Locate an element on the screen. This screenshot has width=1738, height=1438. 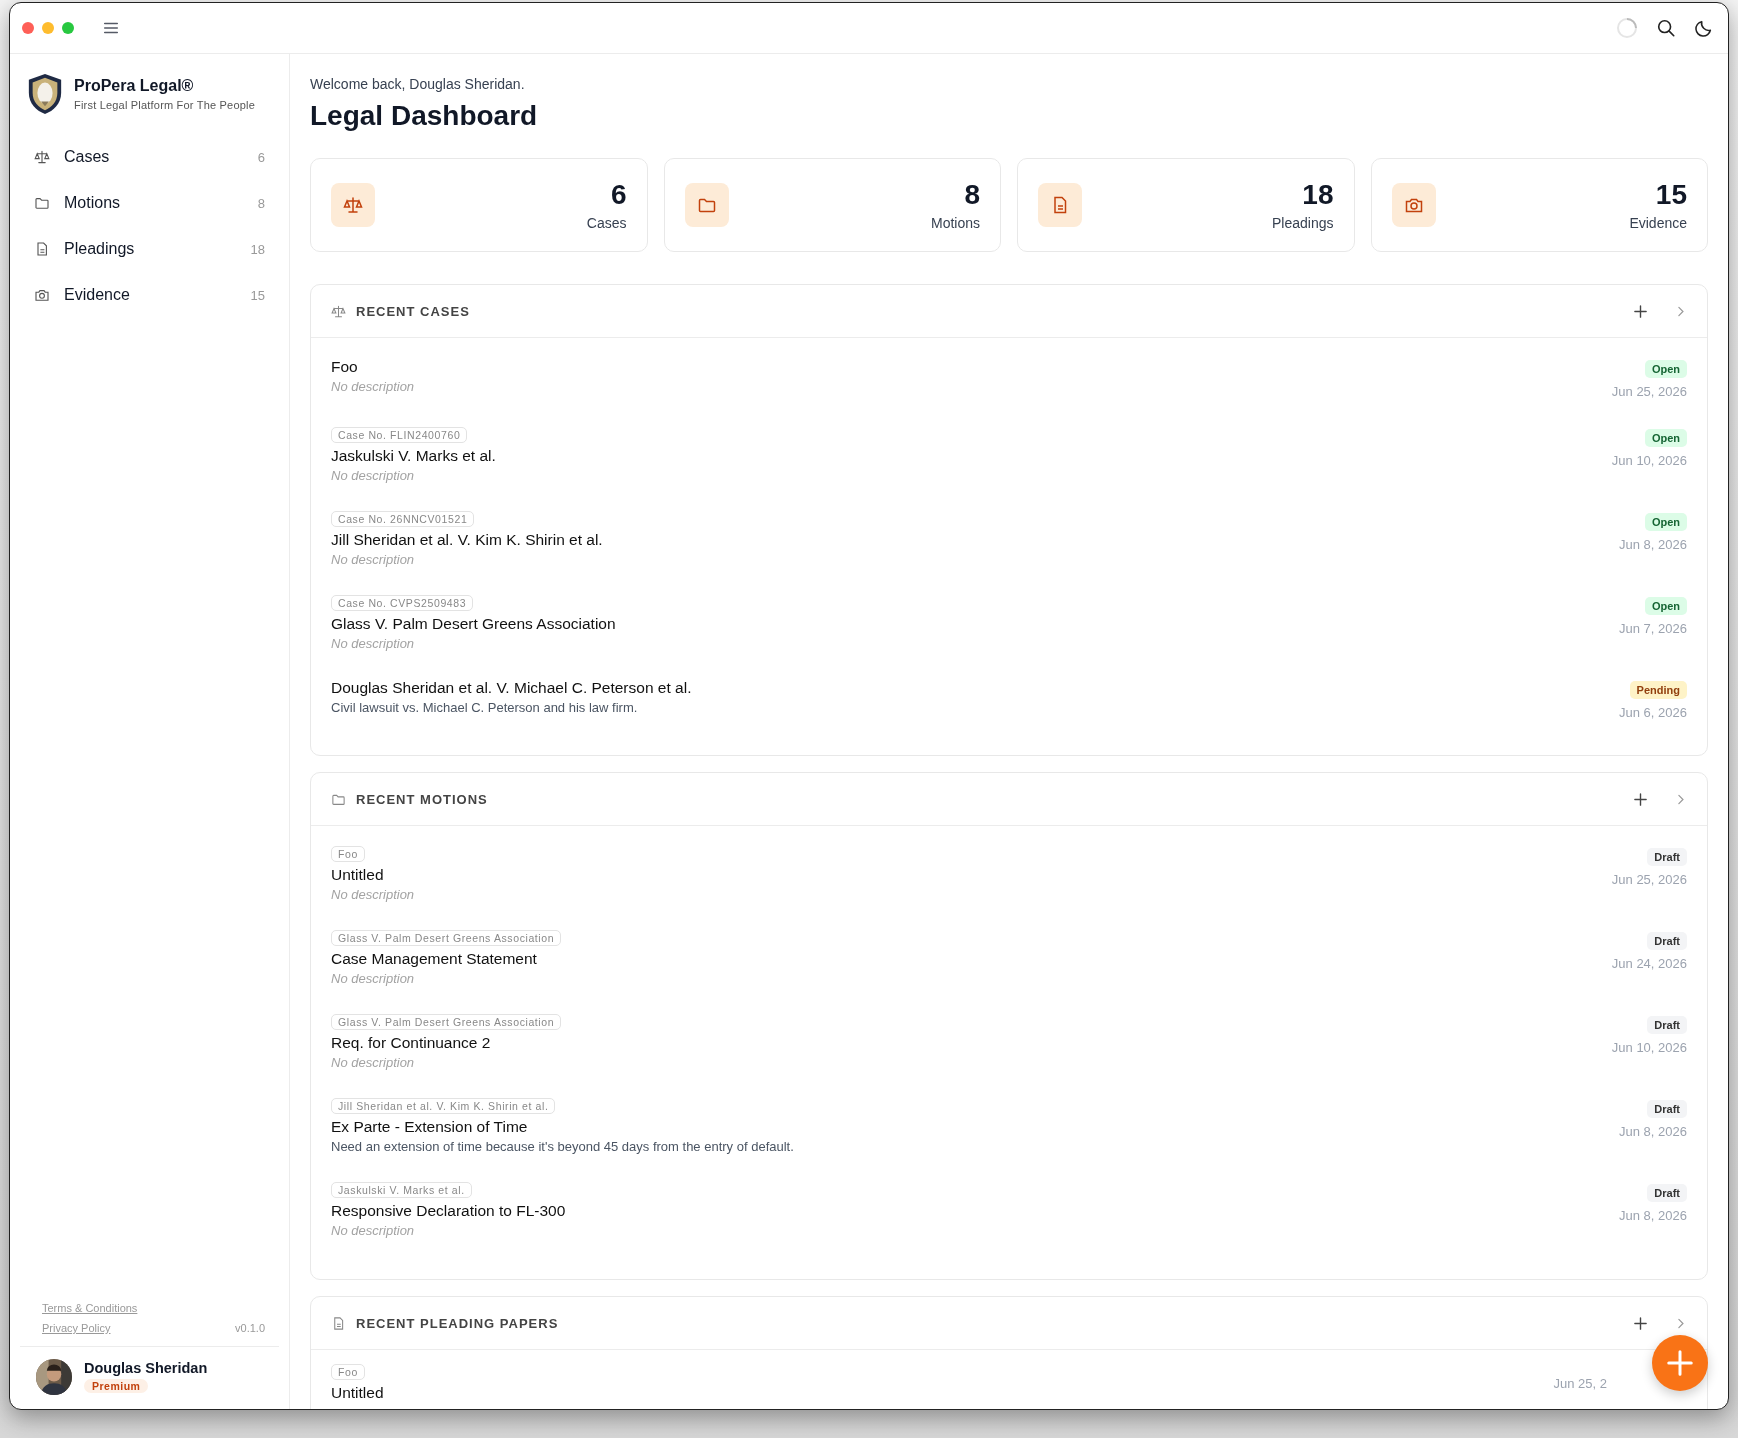
item-date: Jun 25, 2 is located at coordinates (1580, 1383).